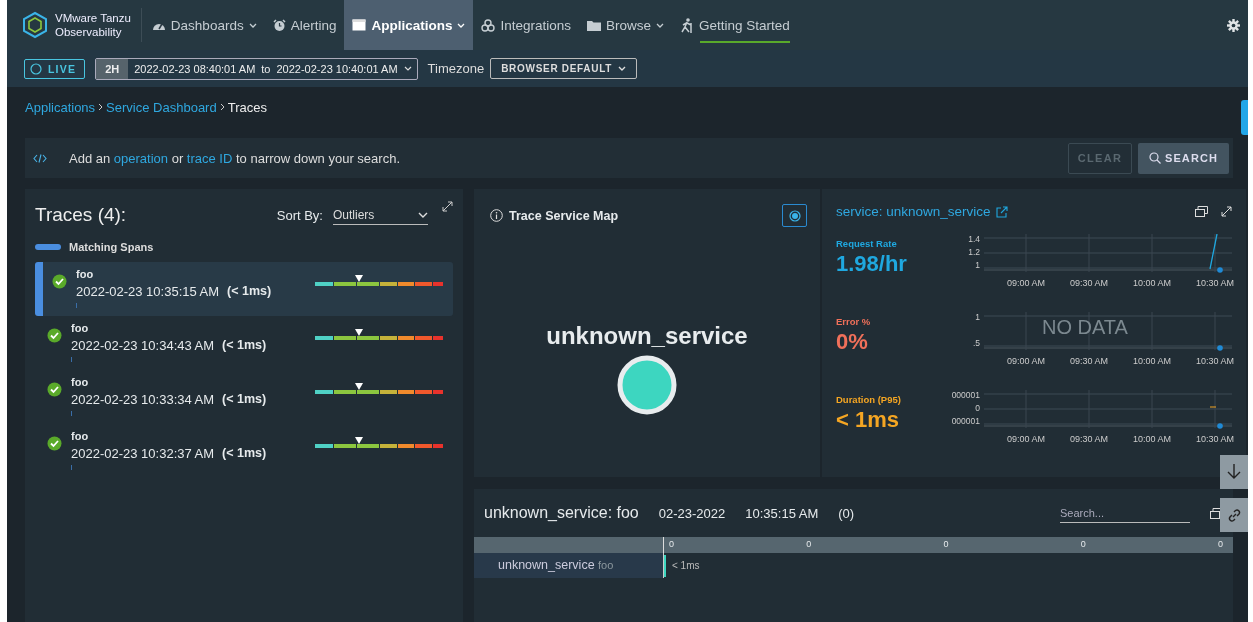 The width and height of the screenshot is (1253, 622). What do you see at coordinates (852, 342) in the screenshot?
I see `metric-value: 0%` at bounding box center [852, 342].